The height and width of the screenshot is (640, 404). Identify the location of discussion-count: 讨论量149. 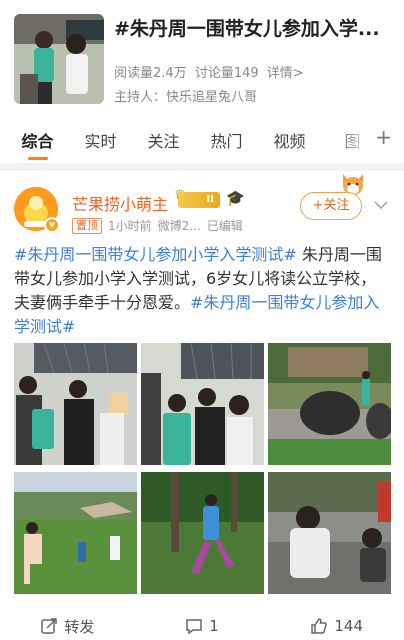
(226, 73).